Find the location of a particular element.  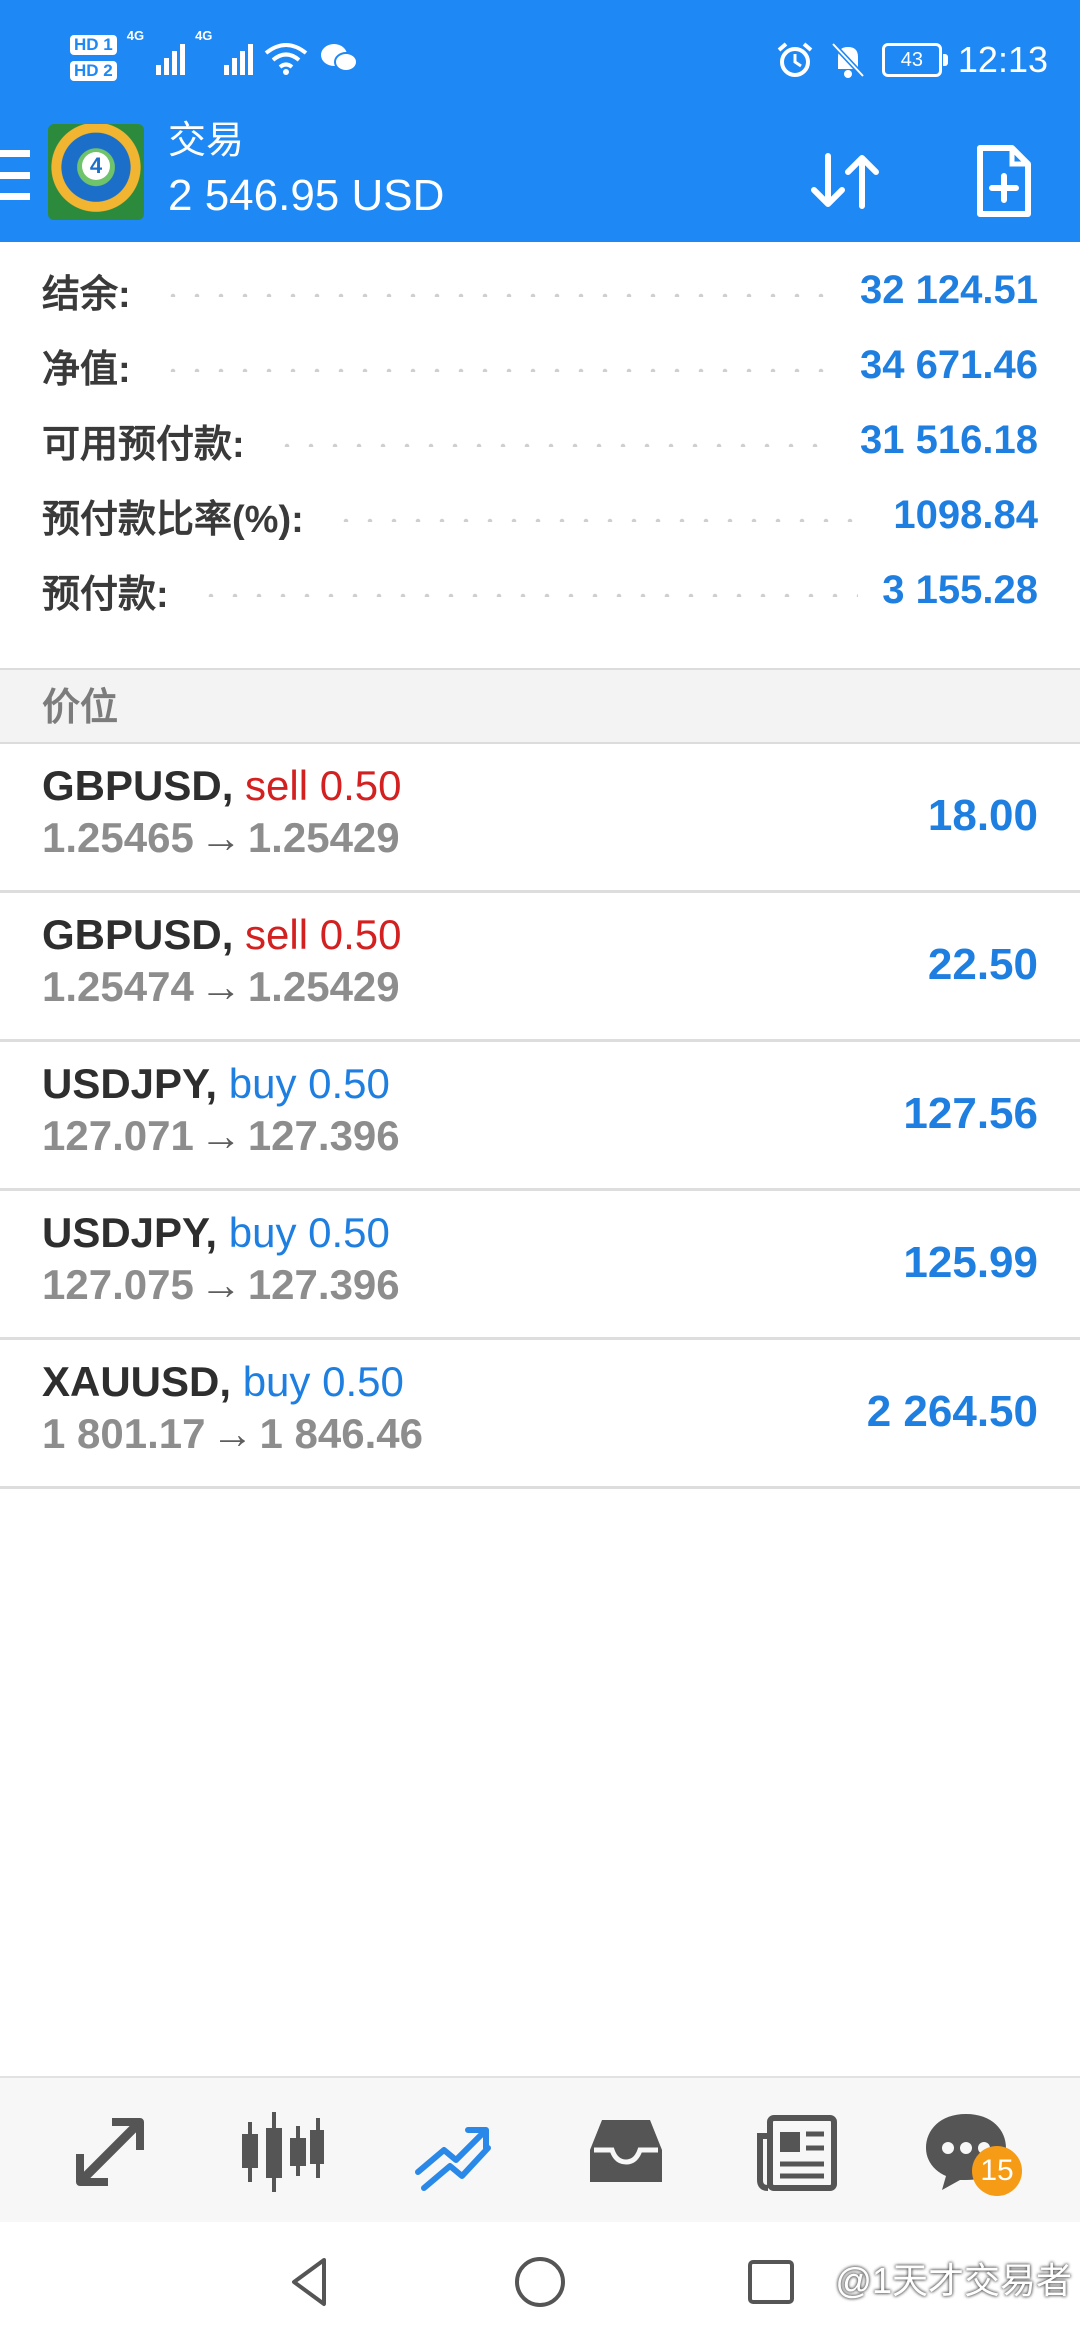

hd-indicators: HD 1 HD 2 is located at coordinates (93, 58).